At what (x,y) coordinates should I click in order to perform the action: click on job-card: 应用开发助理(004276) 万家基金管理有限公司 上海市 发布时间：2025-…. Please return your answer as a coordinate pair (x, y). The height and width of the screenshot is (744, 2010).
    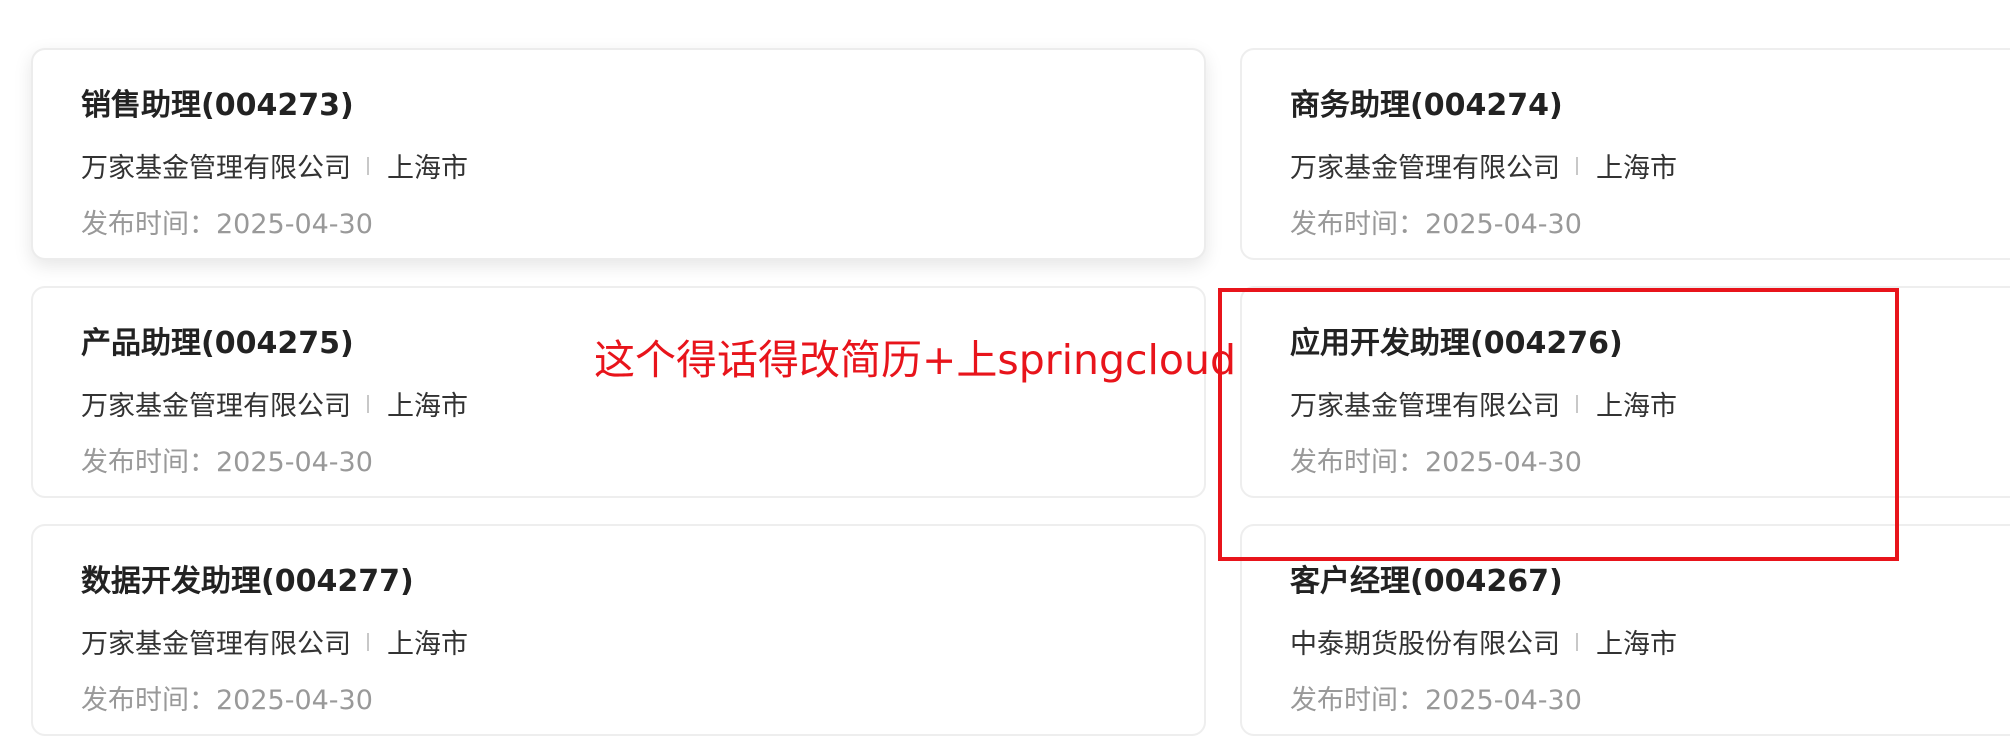
    Looking at the image, I should click on (1625, 392).